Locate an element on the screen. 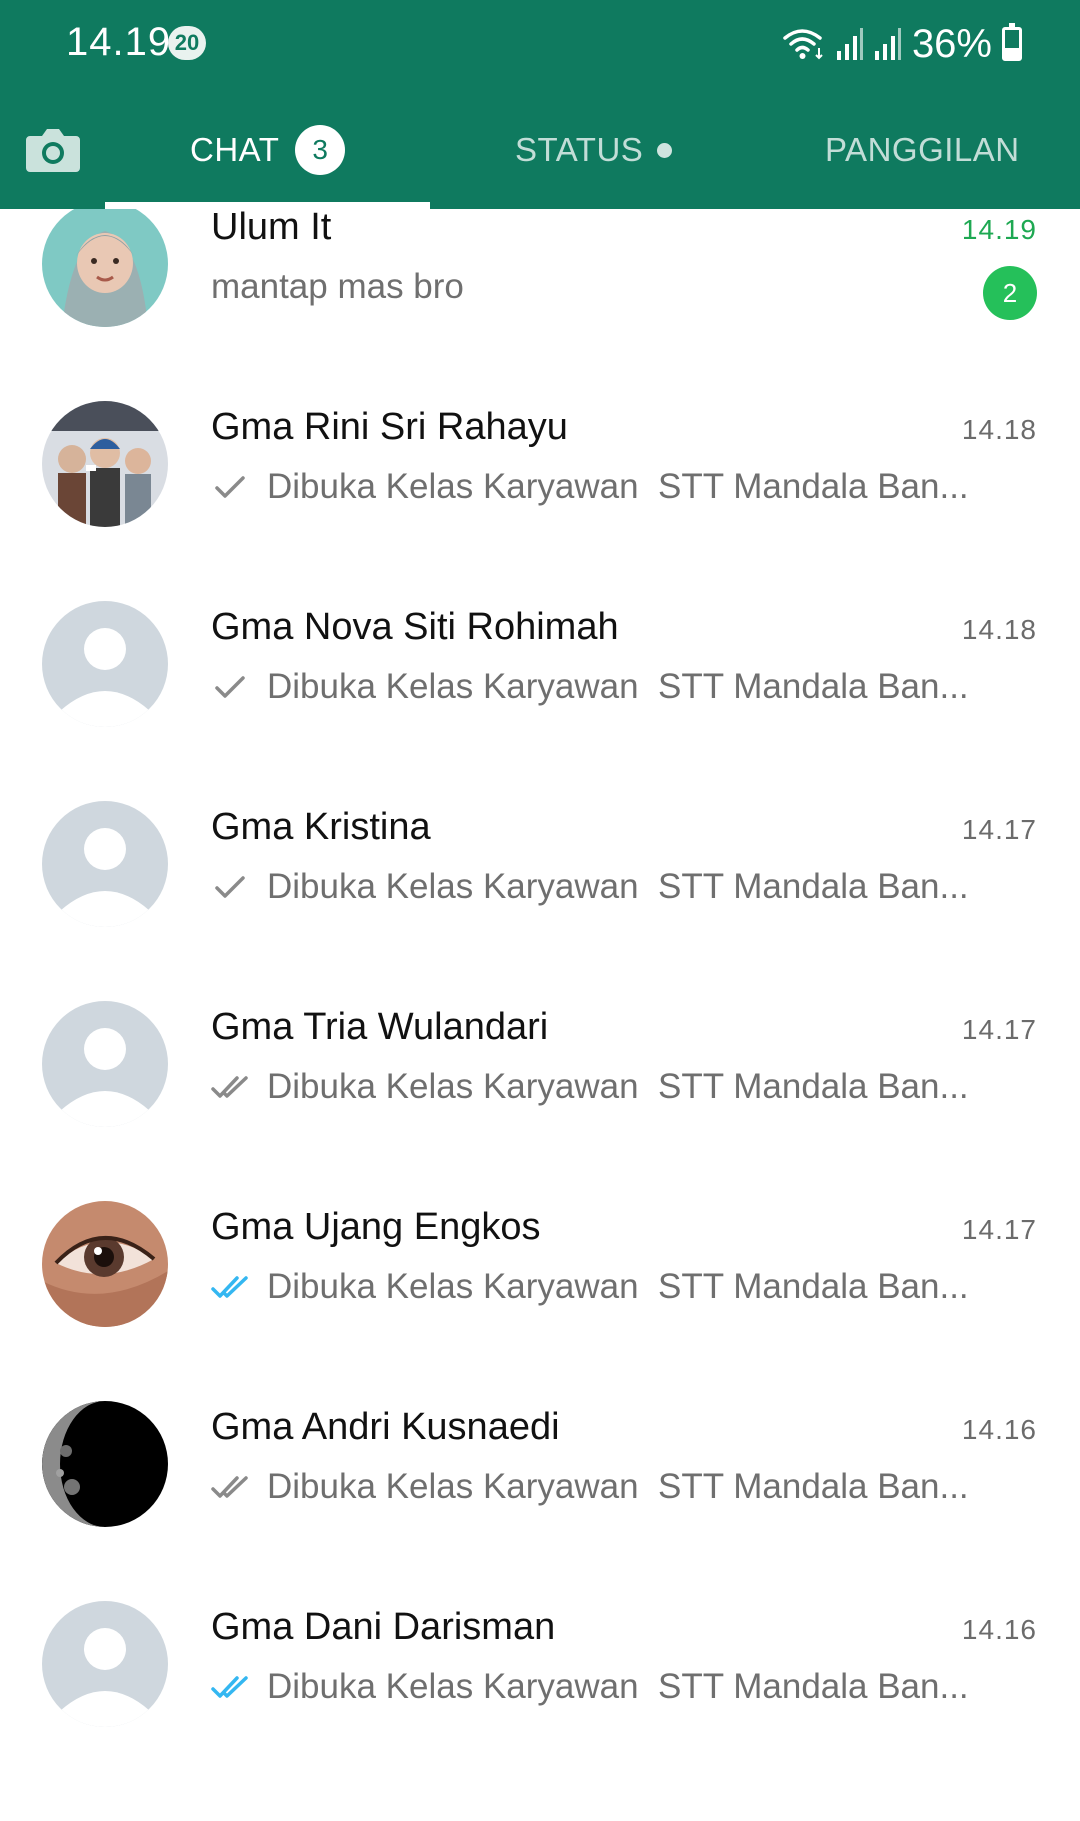 Image resolution: width=1080 pixels, height=1821 pixels. tab-status: STATUS is located at coordinates (594, 150).